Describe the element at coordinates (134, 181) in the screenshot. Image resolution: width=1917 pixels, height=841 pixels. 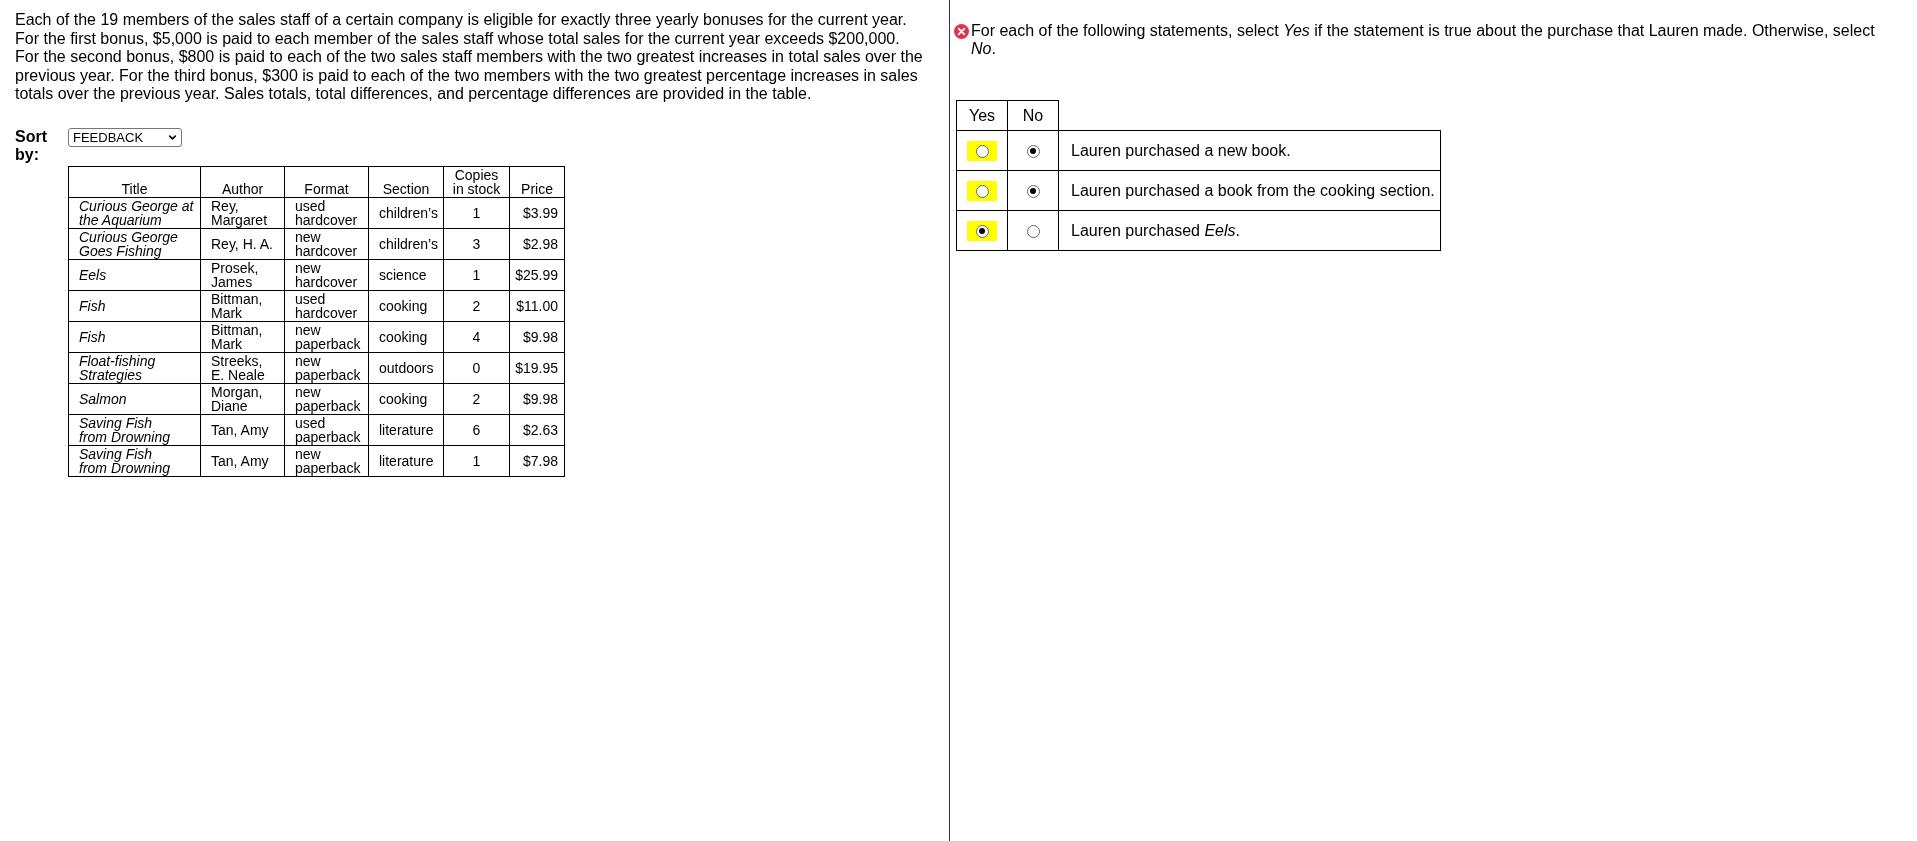
I see `column-header: Title` at that location.